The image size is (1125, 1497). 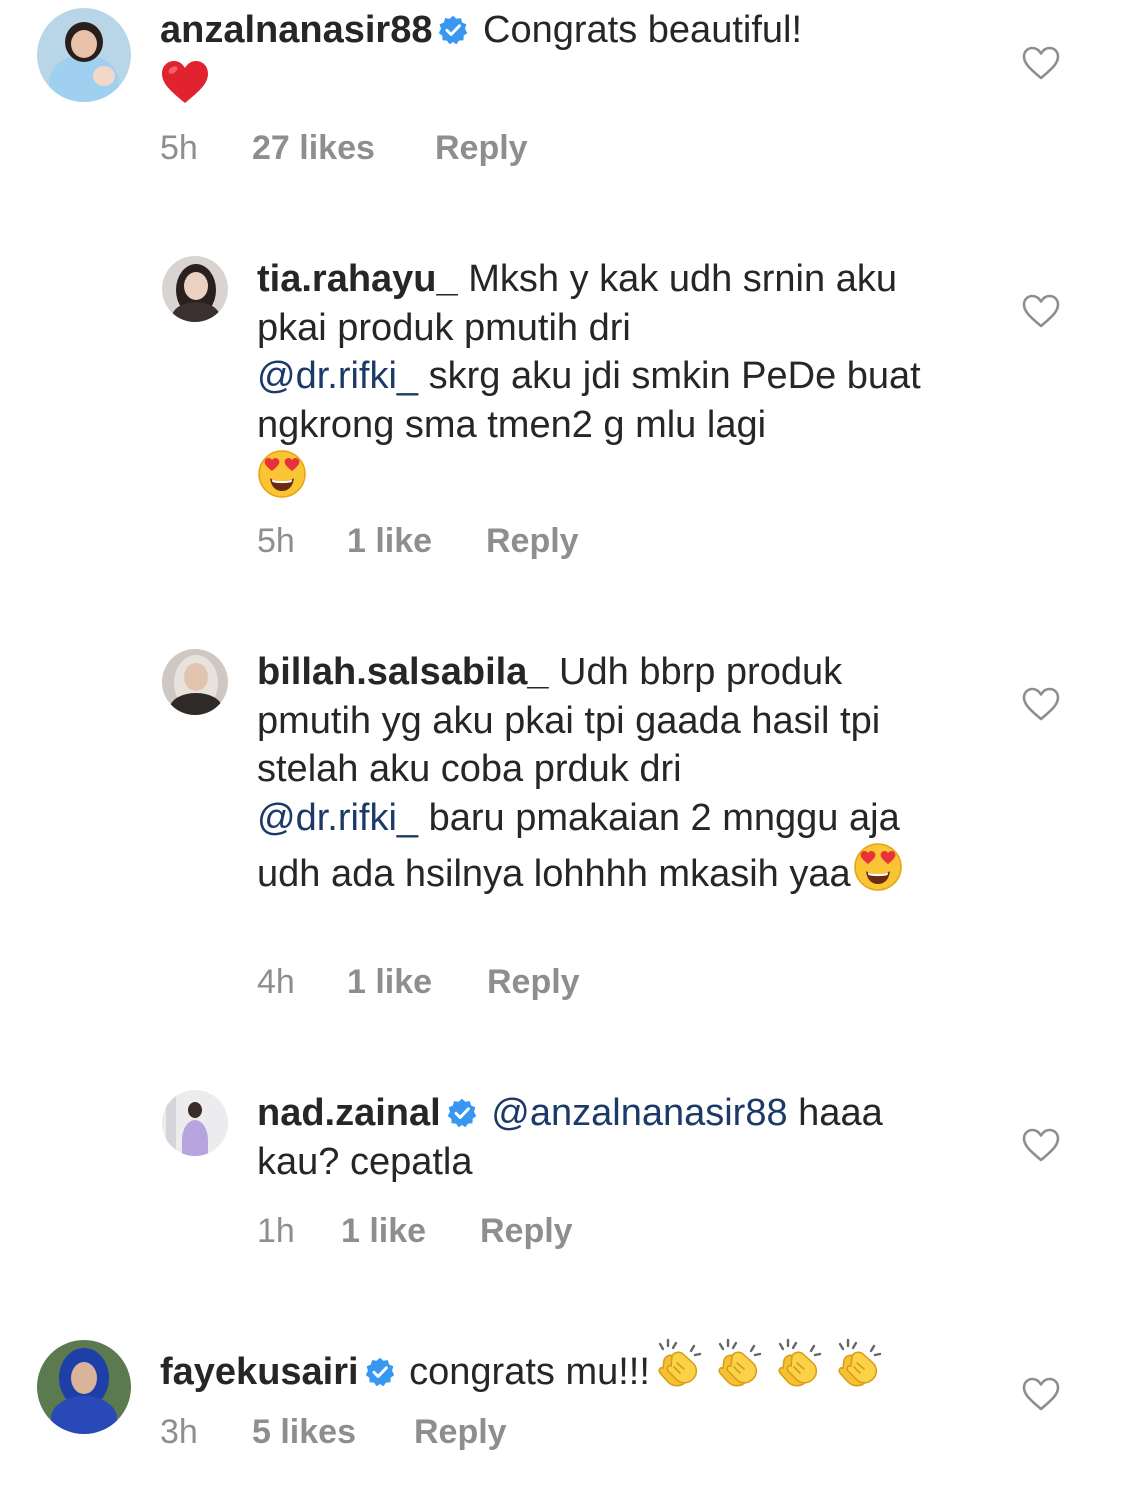 What do you see at coordinates (313, 148) in the screenshot?
I see `likes-count: 27 likes` at bounding box center [313, 148].